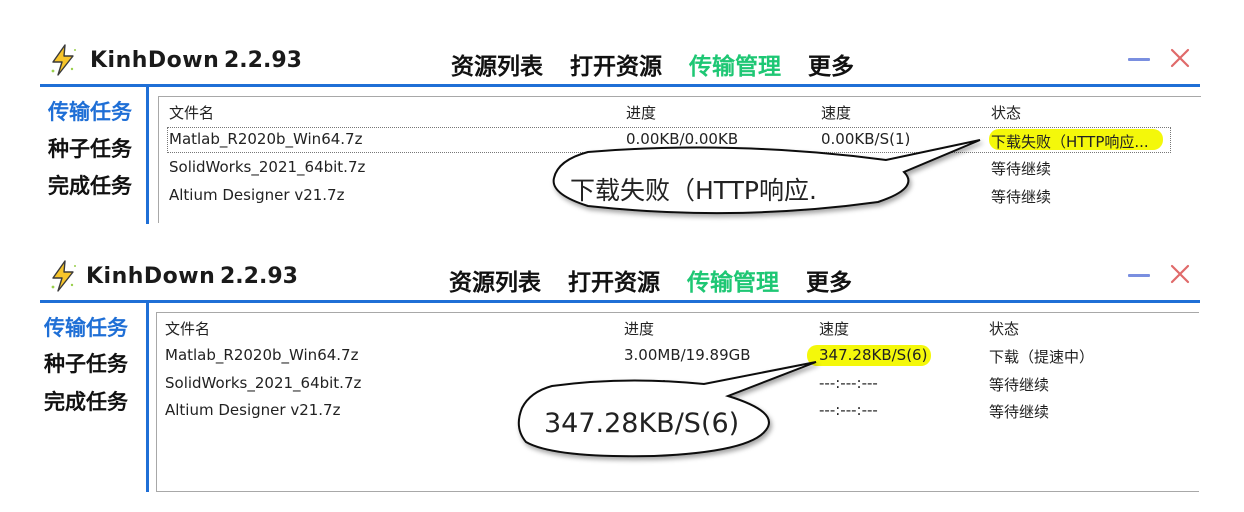  Describe the element at coordinates (873, 355) in the screenshot. I see `row-1-speed: 347.28KB/S(6)` at that location.